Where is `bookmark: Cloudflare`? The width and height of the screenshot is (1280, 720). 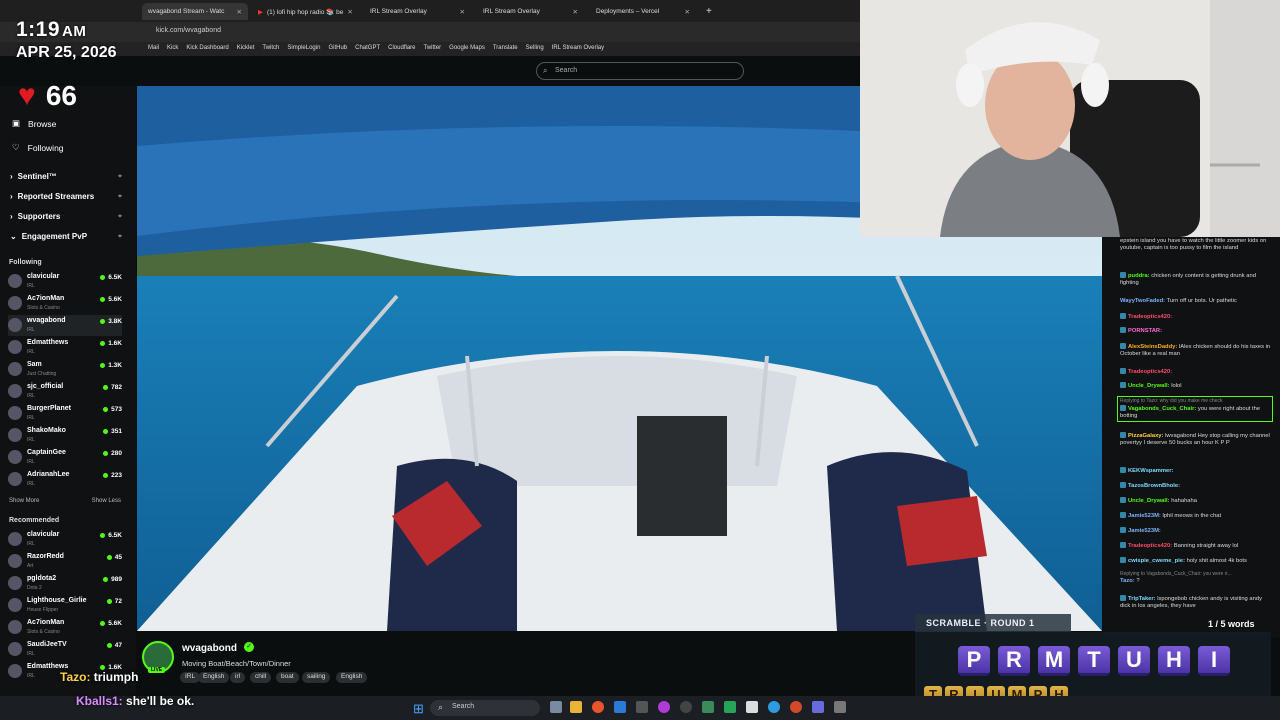 bookmark: Cloudflare is located at coordinates (401, 50).